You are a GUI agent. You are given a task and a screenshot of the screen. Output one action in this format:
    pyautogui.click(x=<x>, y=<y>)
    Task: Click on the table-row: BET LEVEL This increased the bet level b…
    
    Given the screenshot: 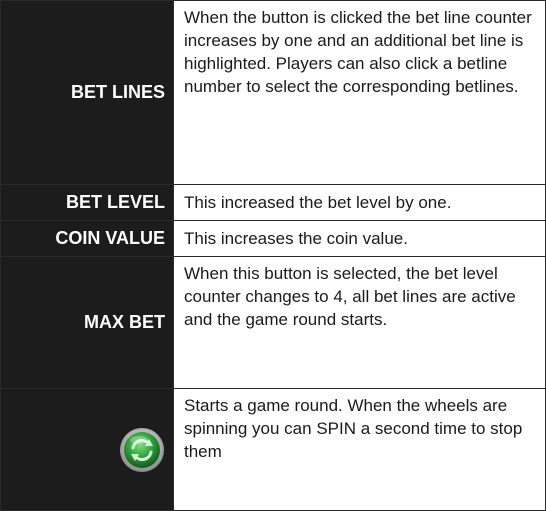 What is the action you would take?
    pyautogui.click(x=273, y=202)
    